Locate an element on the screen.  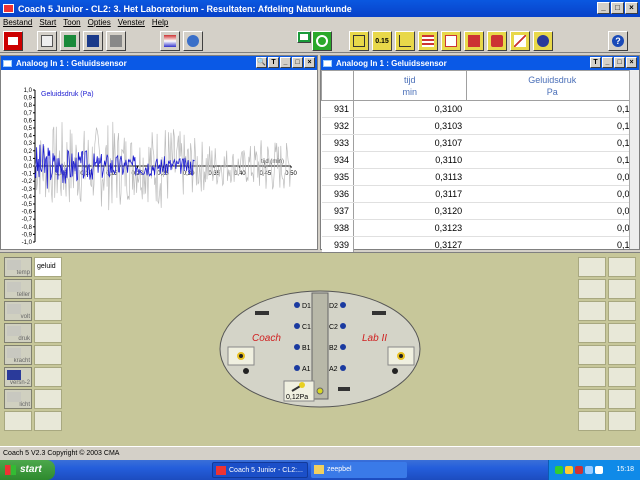
exit-button is located at coordinates (13, 41).